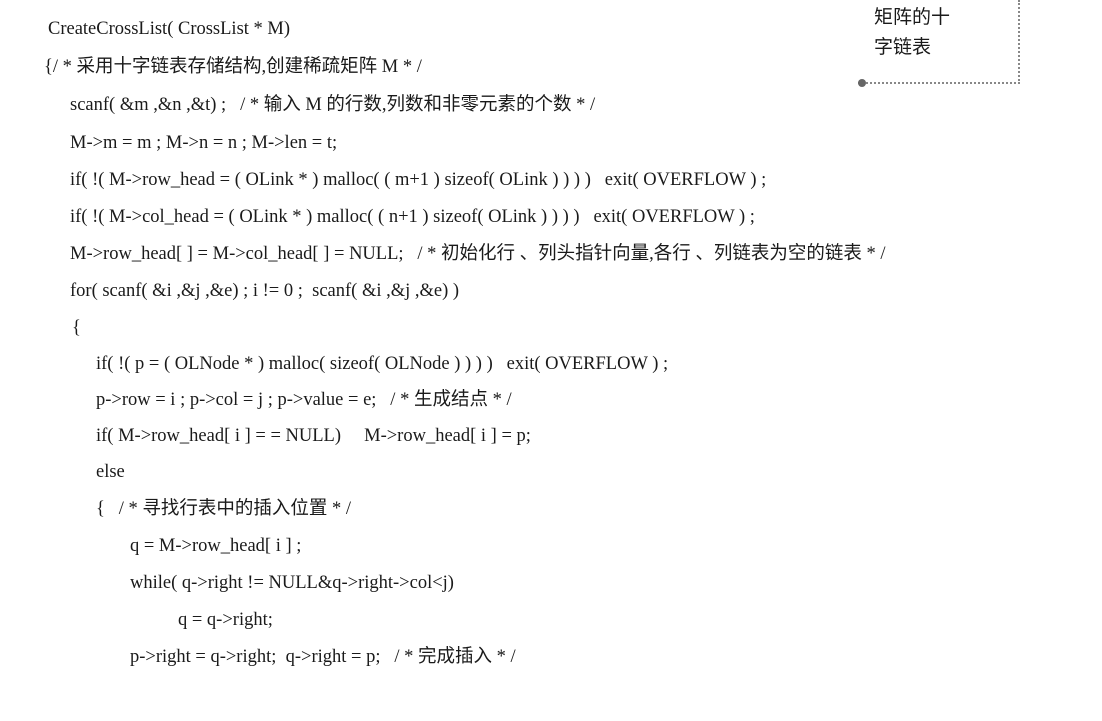 This screenshot has width=1102, height=721. I want to click on code-line-14: { / * 寻找行表中的插入位置 * /, so click(224, 509).